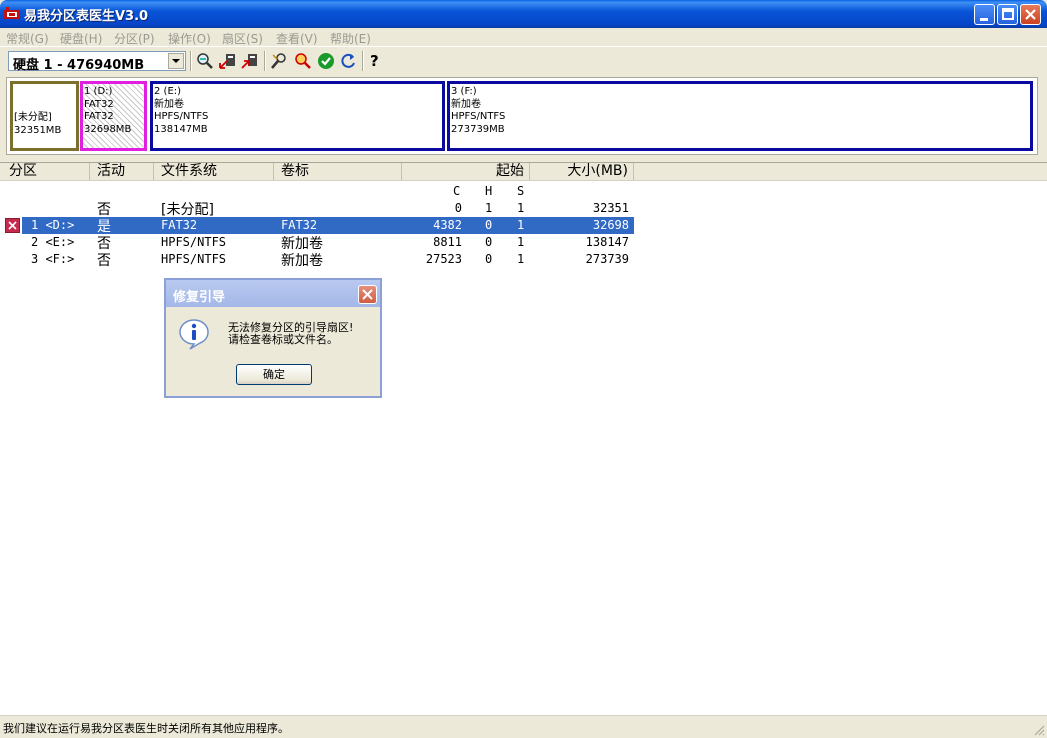 The width and height of the screenshot is (1047, 738). I want to click on menu-operation: 操作(O), so click(189, 38).